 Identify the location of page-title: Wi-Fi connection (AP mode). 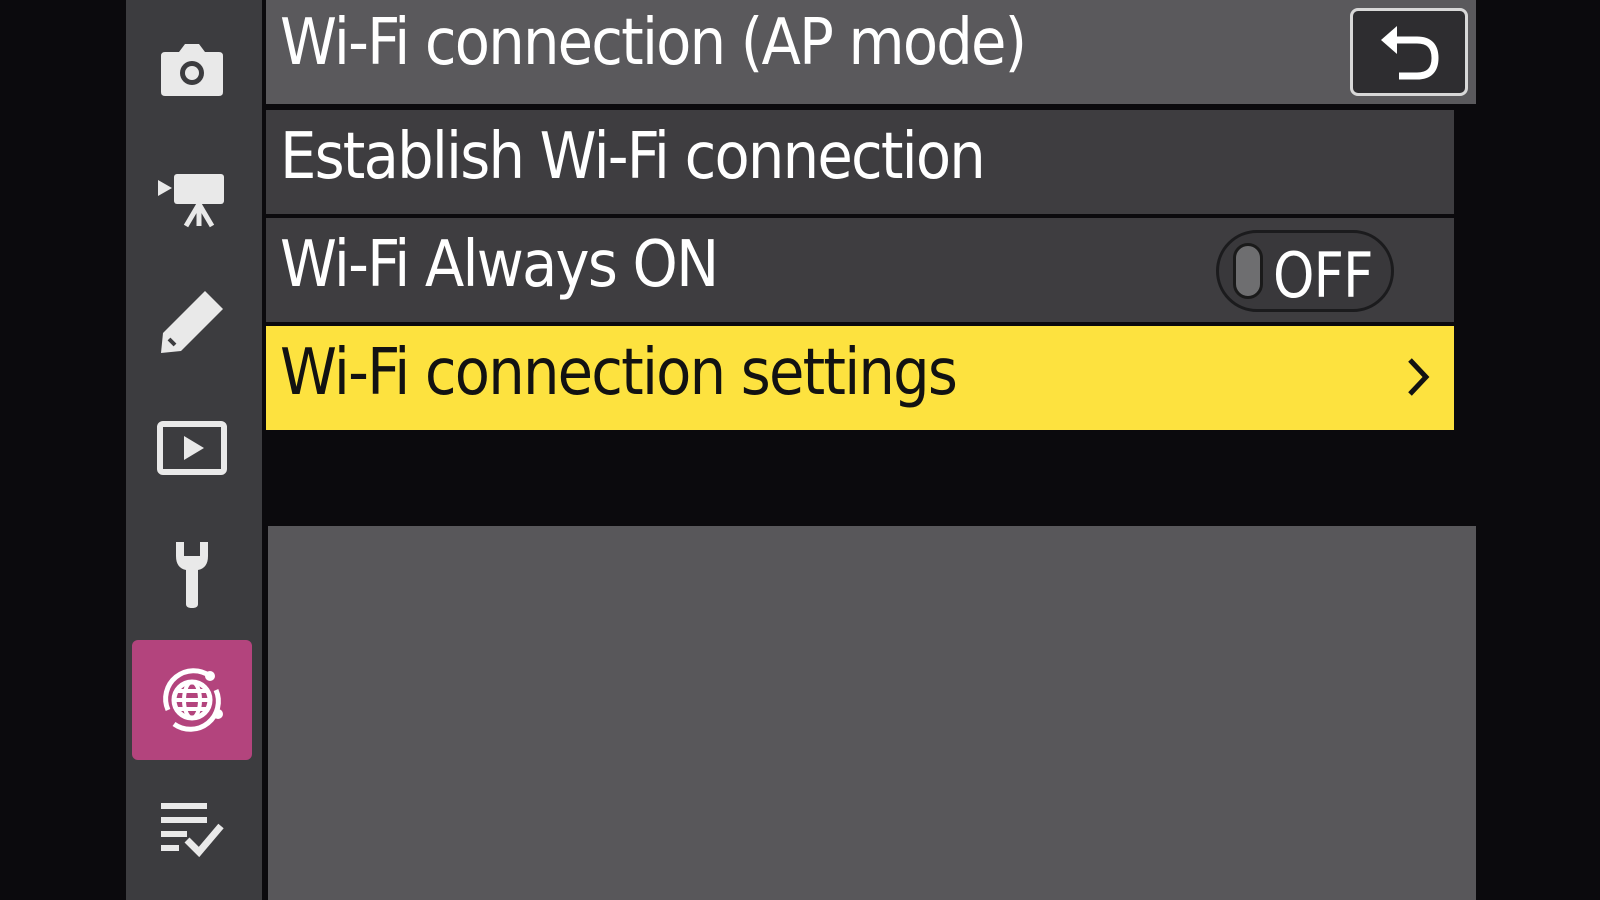
(653, 43).